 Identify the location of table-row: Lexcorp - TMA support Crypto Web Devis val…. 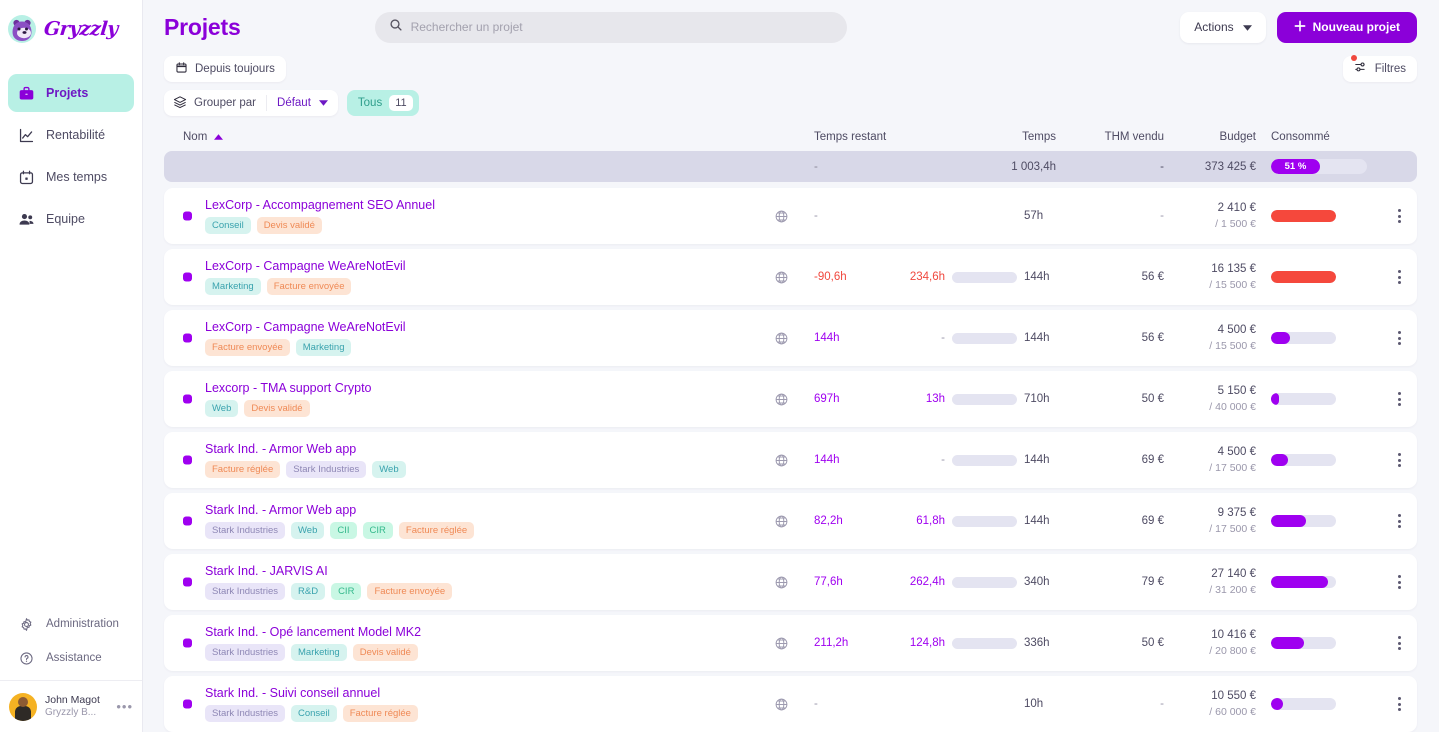
(790, 399).